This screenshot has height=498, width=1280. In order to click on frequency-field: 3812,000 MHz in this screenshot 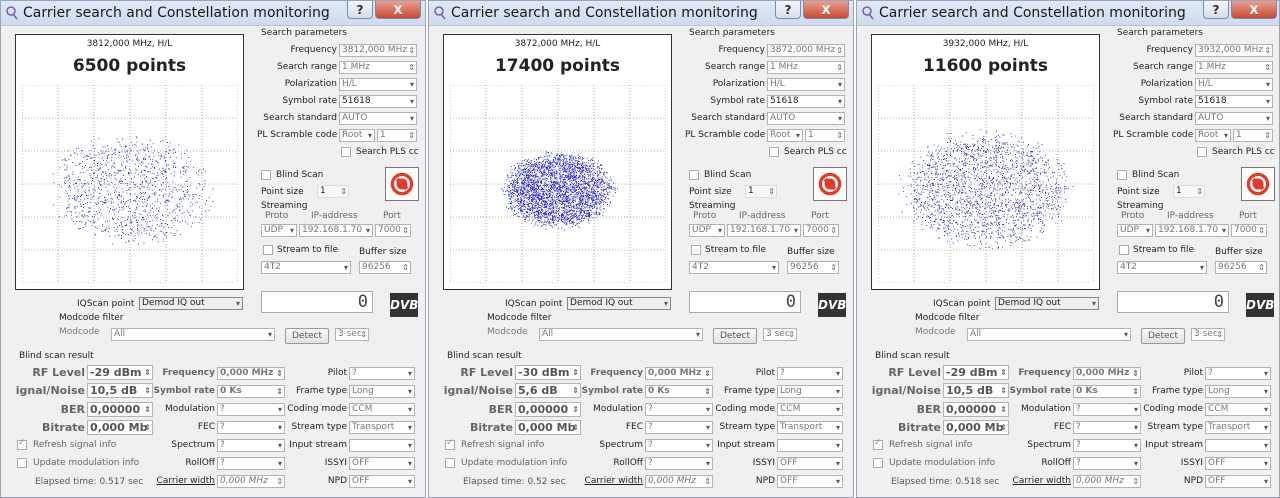, I will do `click(378, 50)`.